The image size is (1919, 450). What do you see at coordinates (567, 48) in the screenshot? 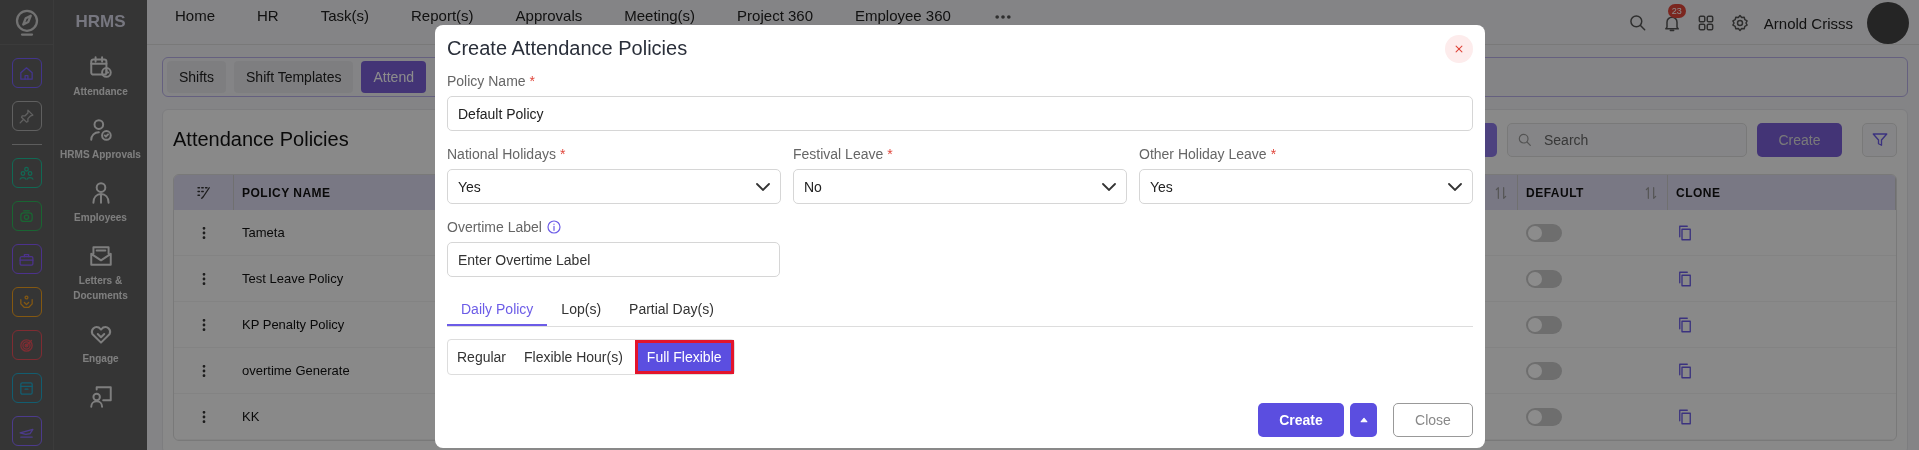
I see `dialog-title: Create Attendance Policies` at bounding box center [567, 48].